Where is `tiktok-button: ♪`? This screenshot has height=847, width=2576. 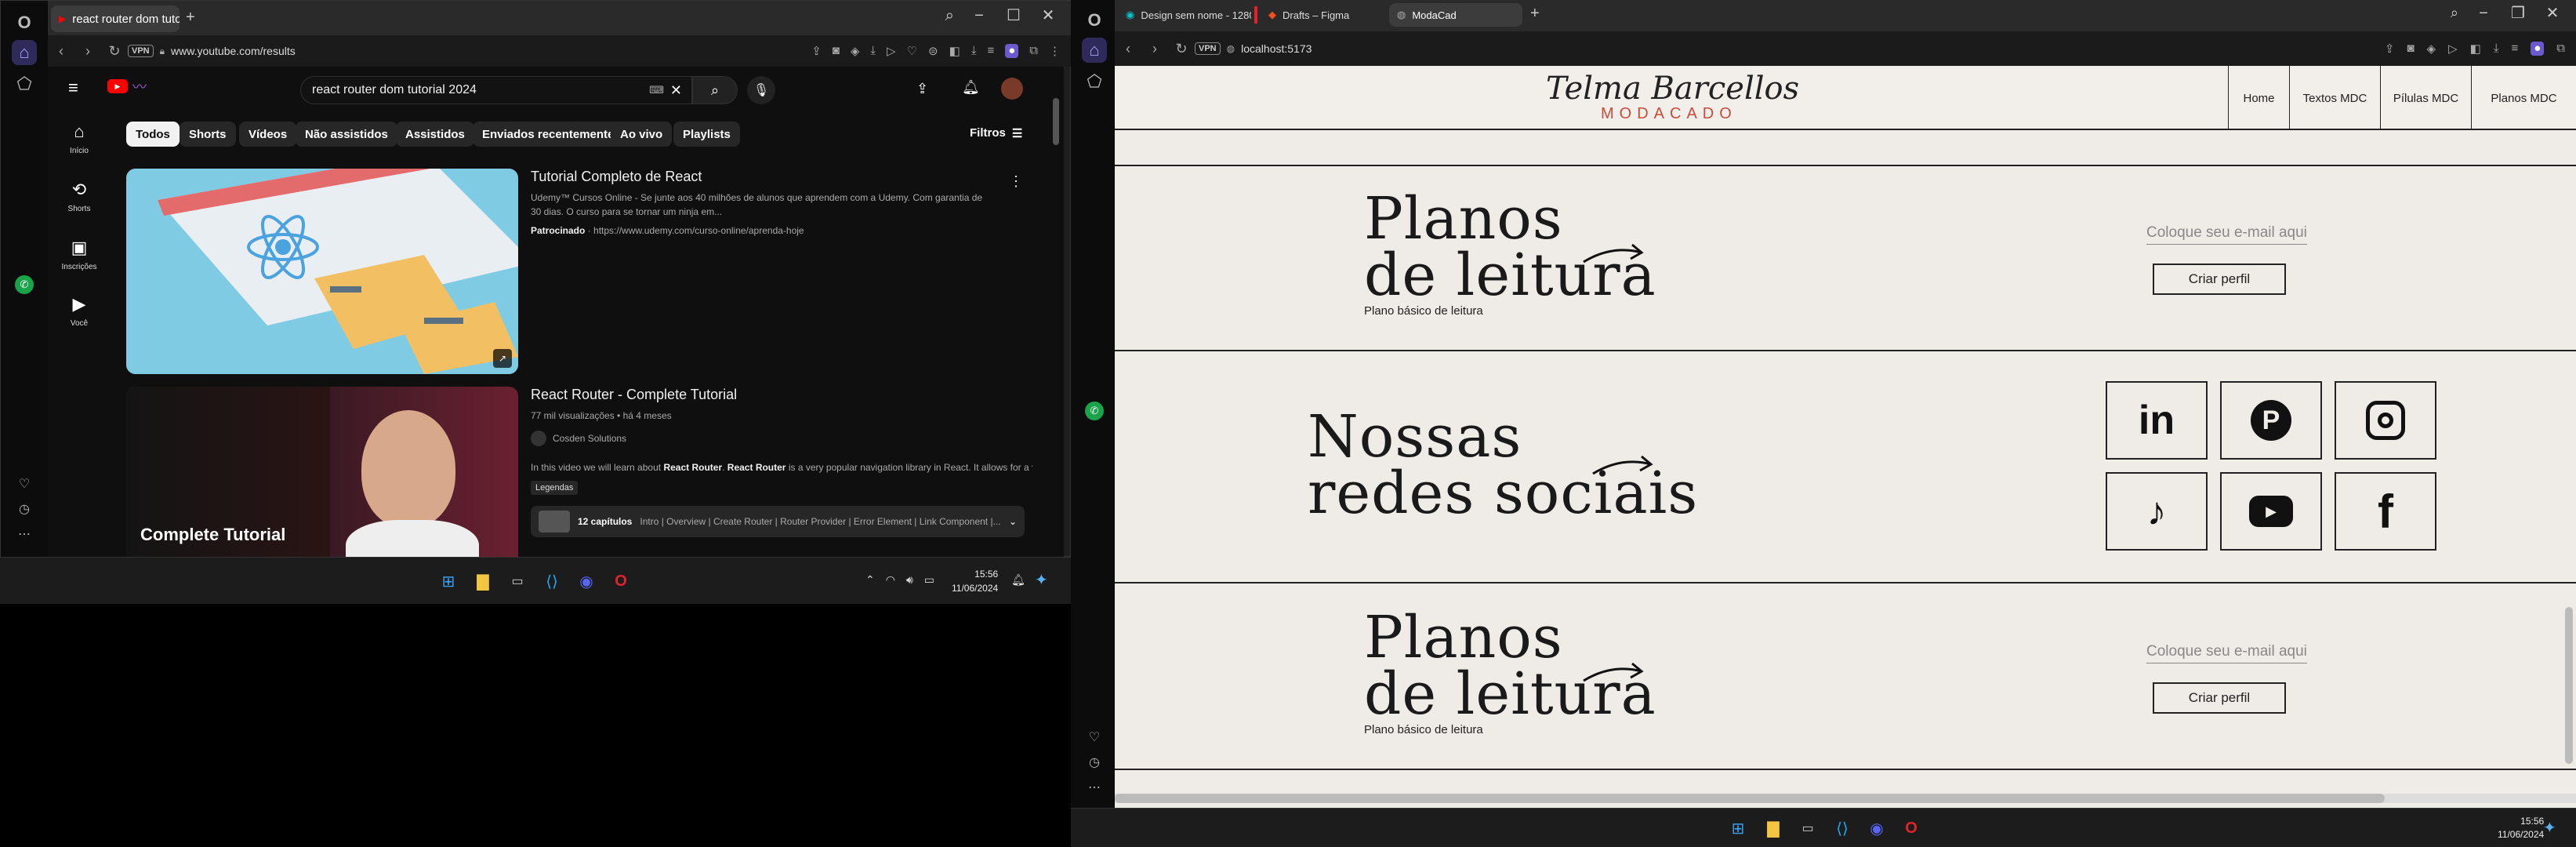 tiktok-button: ♪ is located at coordinates (2157, 511).